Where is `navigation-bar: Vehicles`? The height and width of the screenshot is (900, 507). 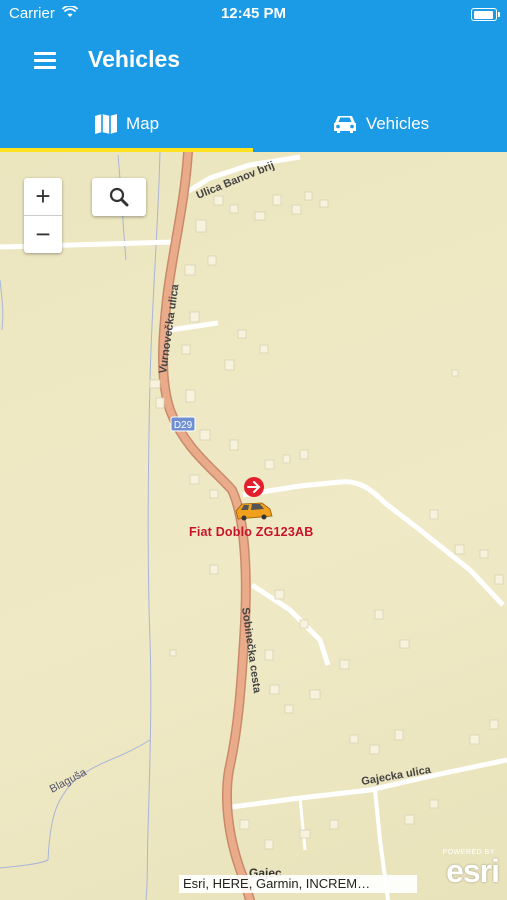
navigation-bar: Vehicles is located at coordinates (253, 60).